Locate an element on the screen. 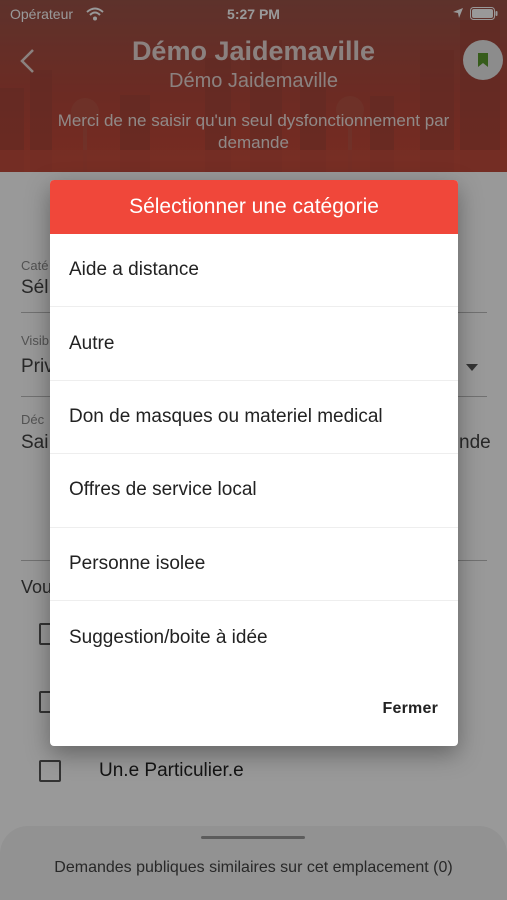 The height and width of the screenshot is (900, 507). category-option: Personne isolee is located at coordinates (254, 564).